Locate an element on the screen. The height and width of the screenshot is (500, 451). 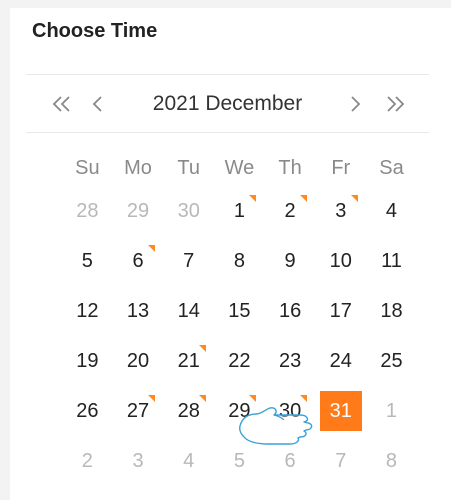
calendar-day-label: 16 is located at coordinates (290, 310).